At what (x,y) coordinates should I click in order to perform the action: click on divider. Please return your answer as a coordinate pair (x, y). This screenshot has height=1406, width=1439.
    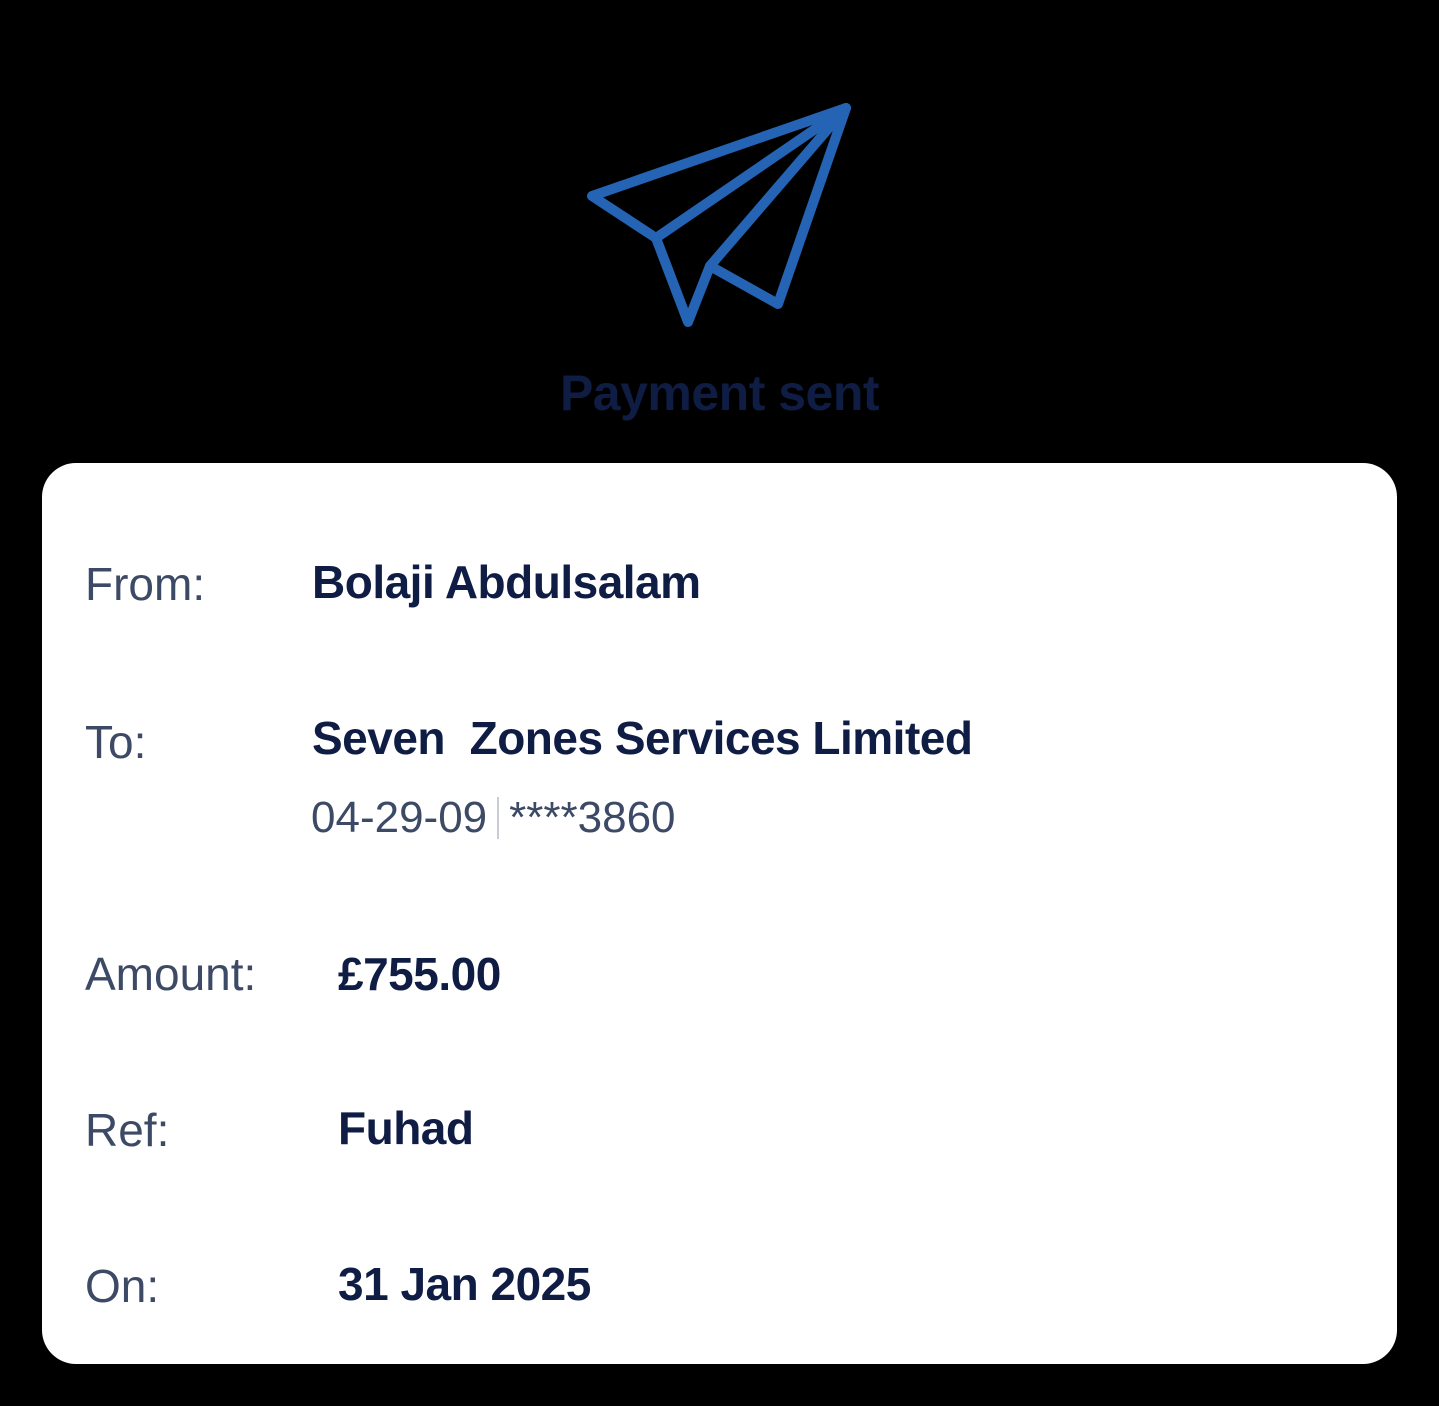
    Looking at the image, I should click on (498, 818).